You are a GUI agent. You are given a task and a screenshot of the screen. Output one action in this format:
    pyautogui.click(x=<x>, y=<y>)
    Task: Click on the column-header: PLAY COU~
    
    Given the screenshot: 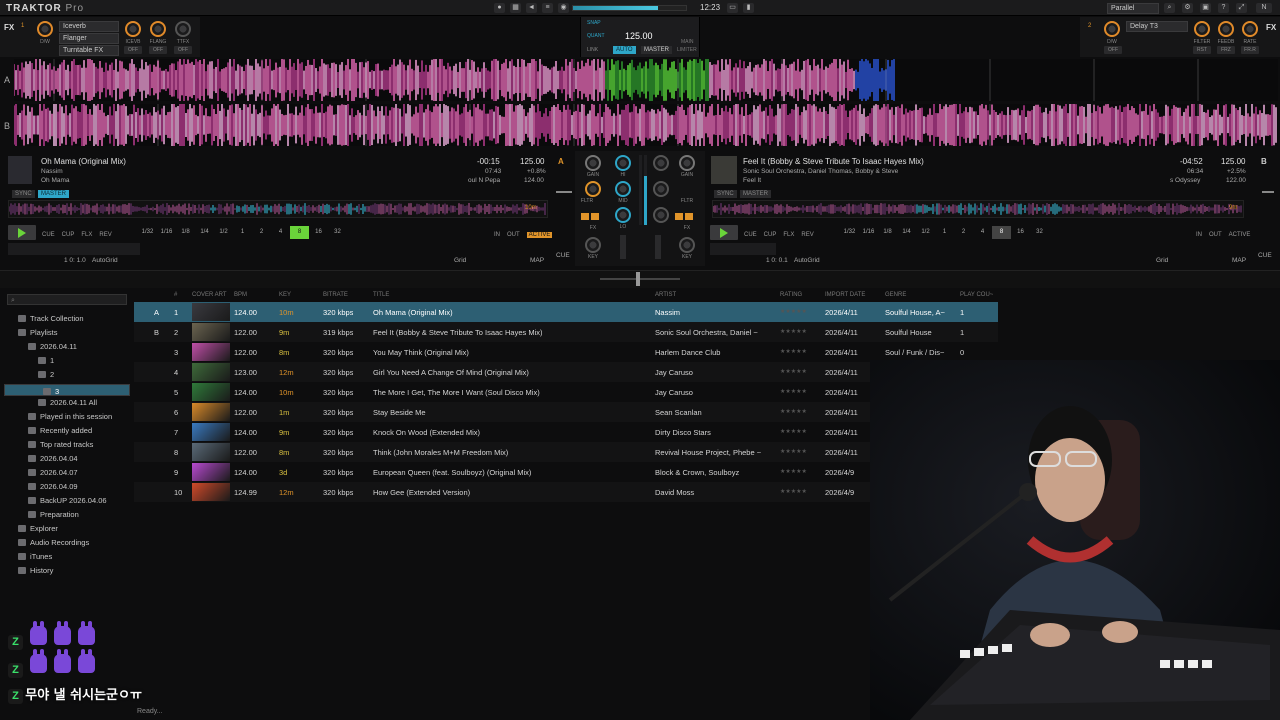 What is the action you would take?
    pyautogui.click(x=976, y=295)
    